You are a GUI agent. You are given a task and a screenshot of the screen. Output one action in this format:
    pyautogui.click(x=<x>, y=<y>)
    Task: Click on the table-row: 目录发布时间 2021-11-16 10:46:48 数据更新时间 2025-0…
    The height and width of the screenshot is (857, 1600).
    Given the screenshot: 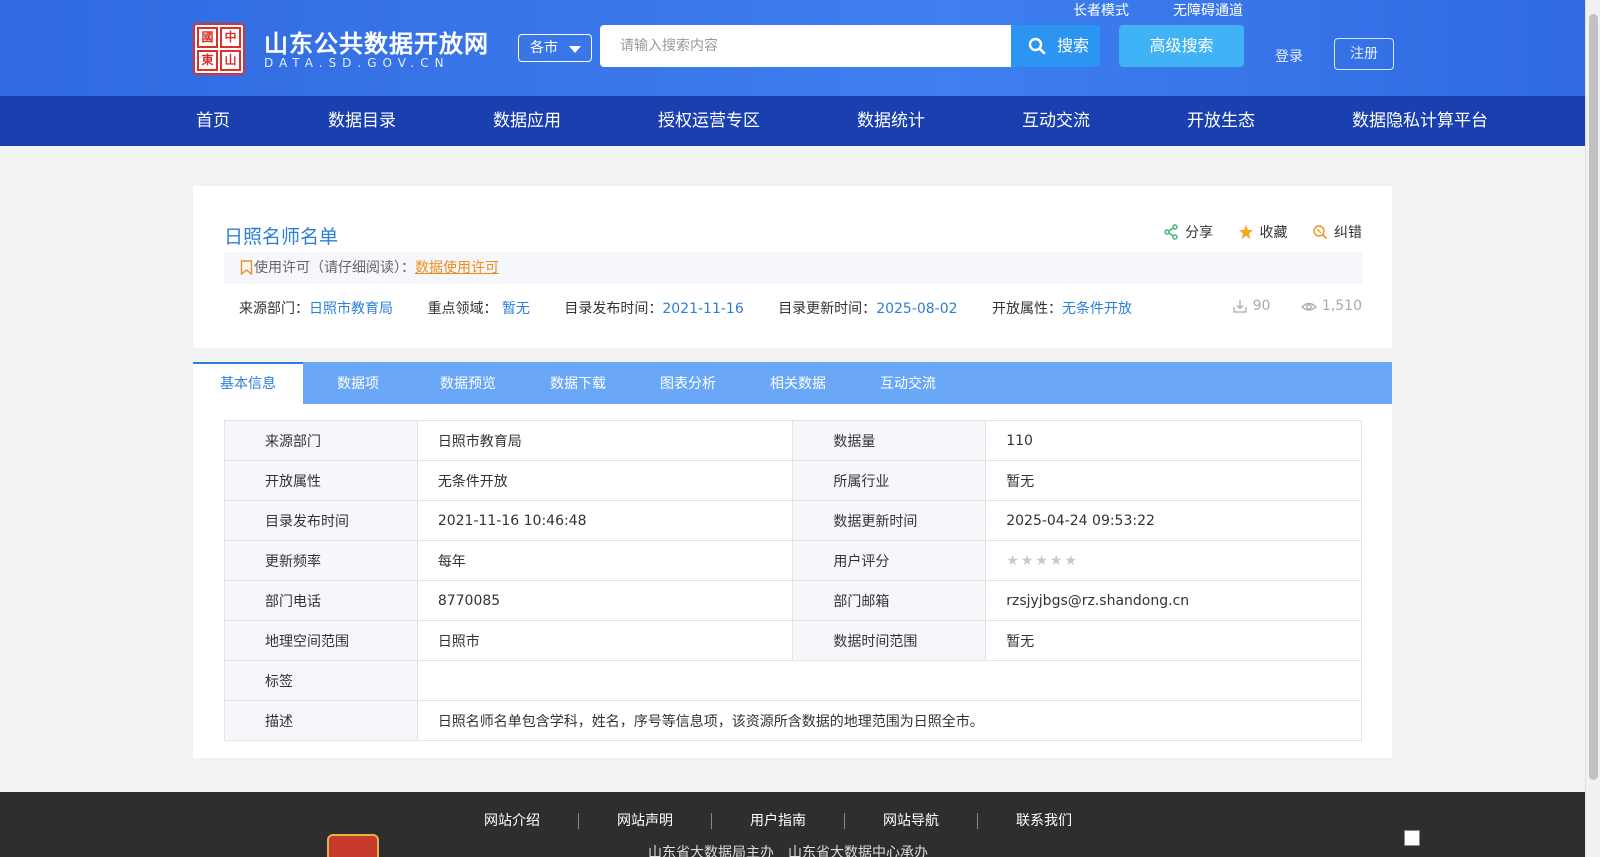 What is the action you would take?
    pyautogui.click(x=793, y=520)
    